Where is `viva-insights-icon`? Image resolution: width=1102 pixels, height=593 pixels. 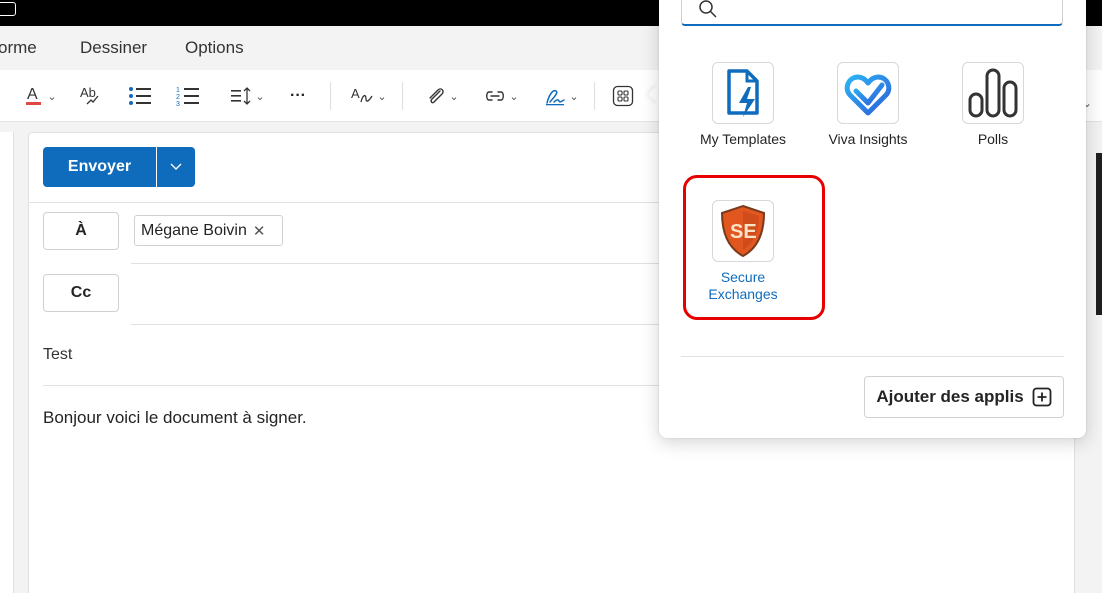
viva-insights-icon is located at coordinates (868, 95).